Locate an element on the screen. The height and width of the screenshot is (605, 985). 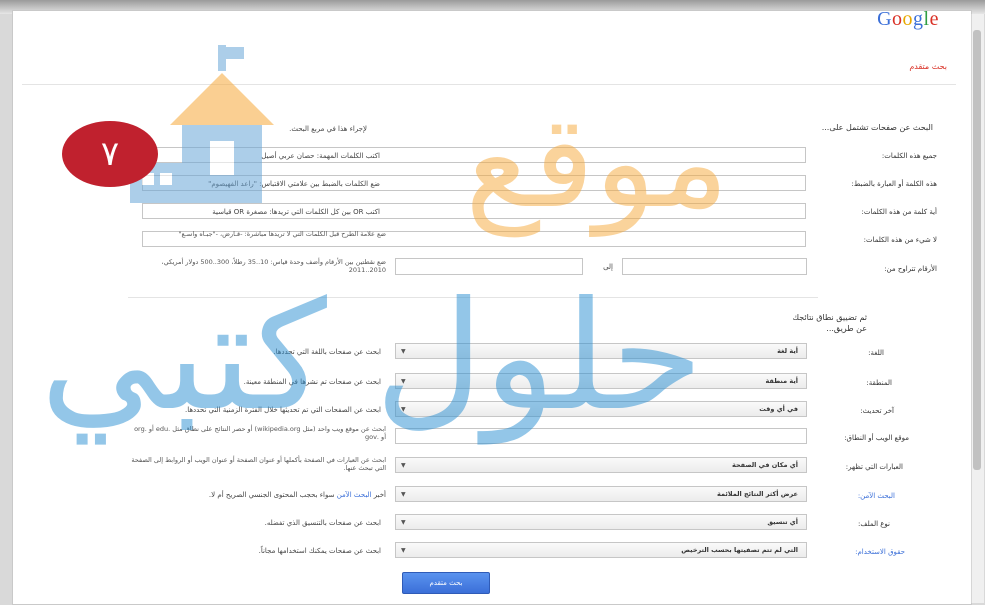
advanced-search-button: بحث متقدم is located at coordinates (446, 583).